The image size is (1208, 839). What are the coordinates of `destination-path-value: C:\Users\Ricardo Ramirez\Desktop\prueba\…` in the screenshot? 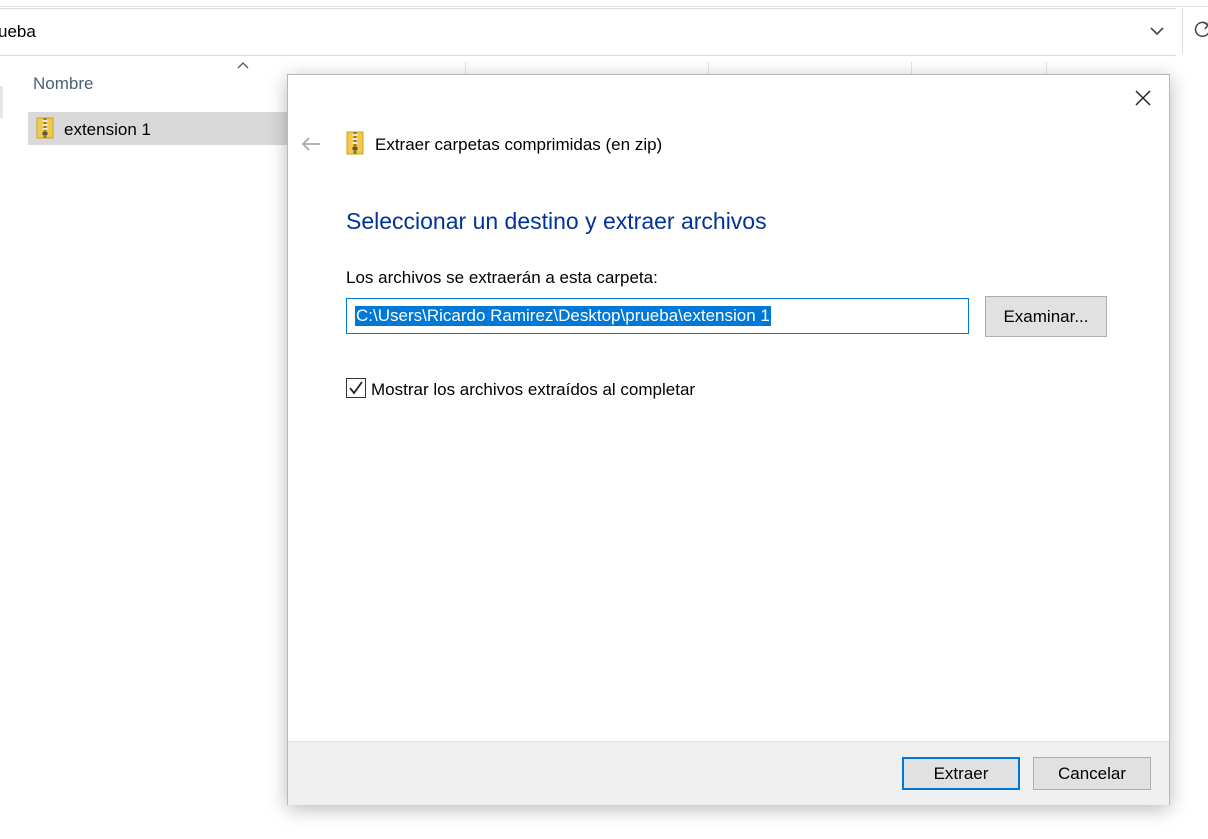 It's located at (563, 316).